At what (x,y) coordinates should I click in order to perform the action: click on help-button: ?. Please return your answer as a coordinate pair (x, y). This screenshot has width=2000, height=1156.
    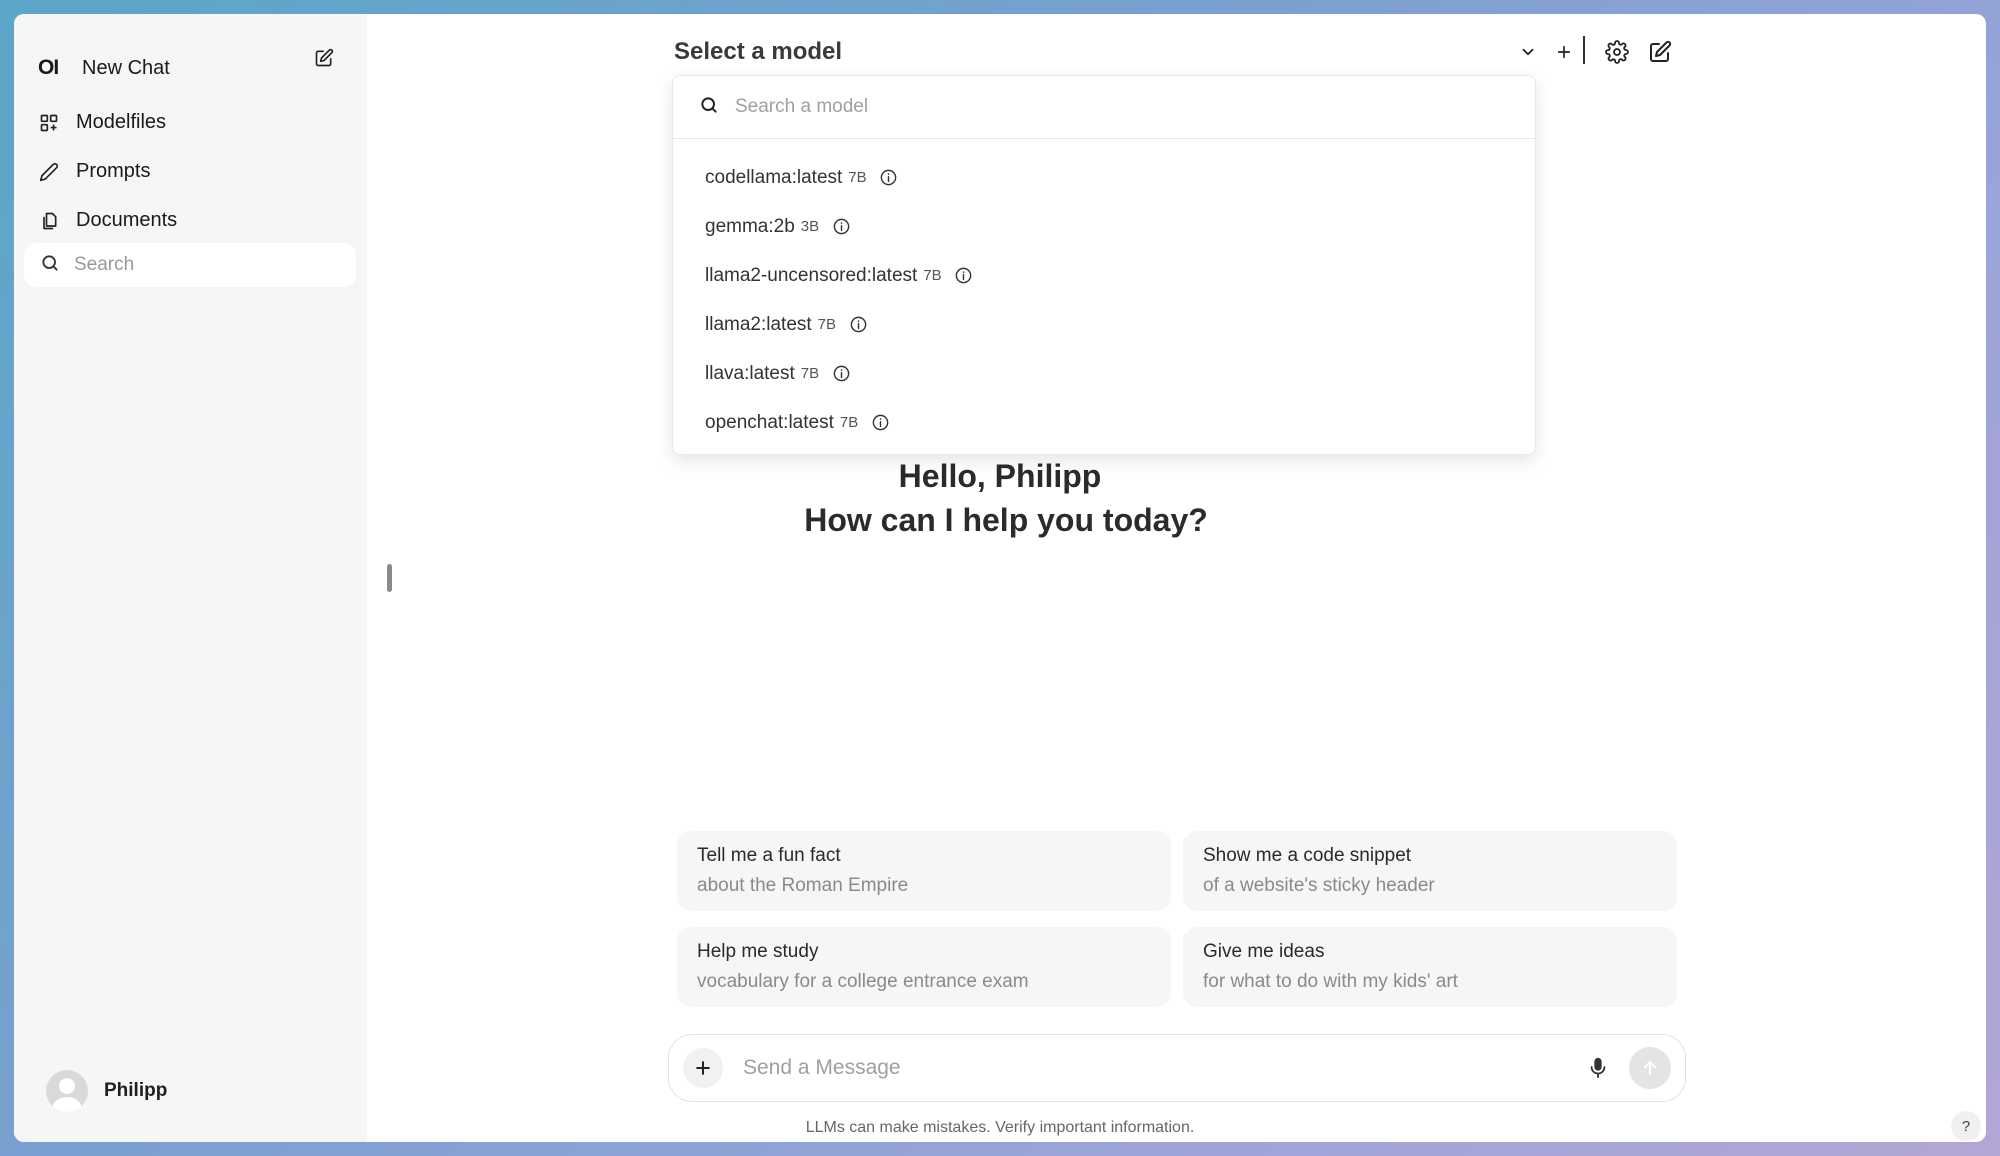
    Looking at the image, I should click on (1966, 1126).